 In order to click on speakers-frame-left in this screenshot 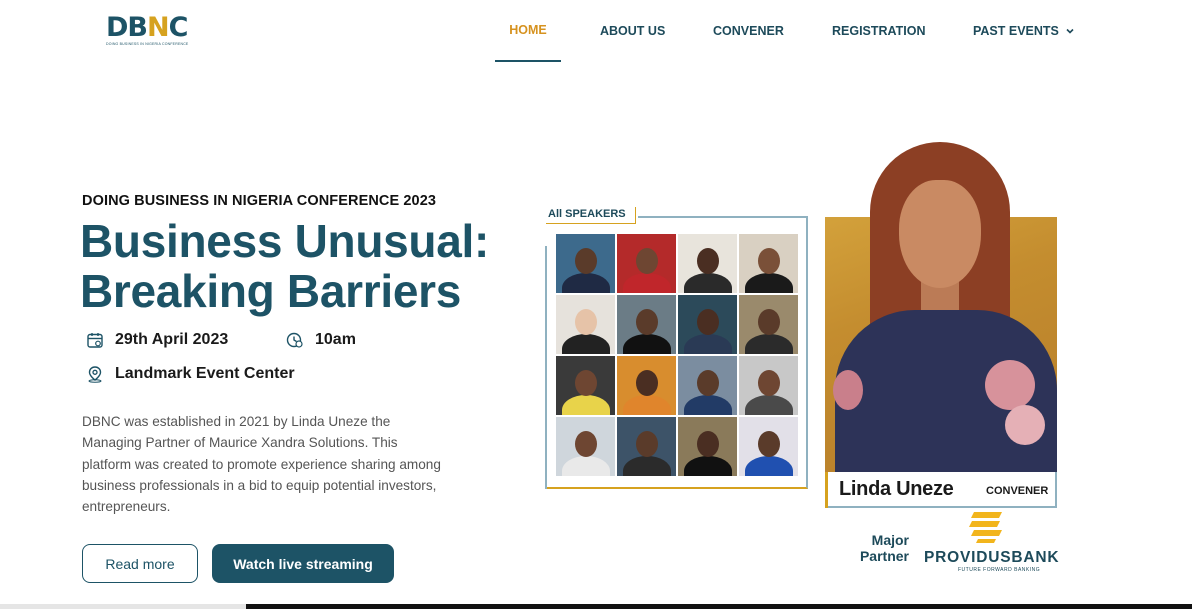, I will do `click(546, 367)`.